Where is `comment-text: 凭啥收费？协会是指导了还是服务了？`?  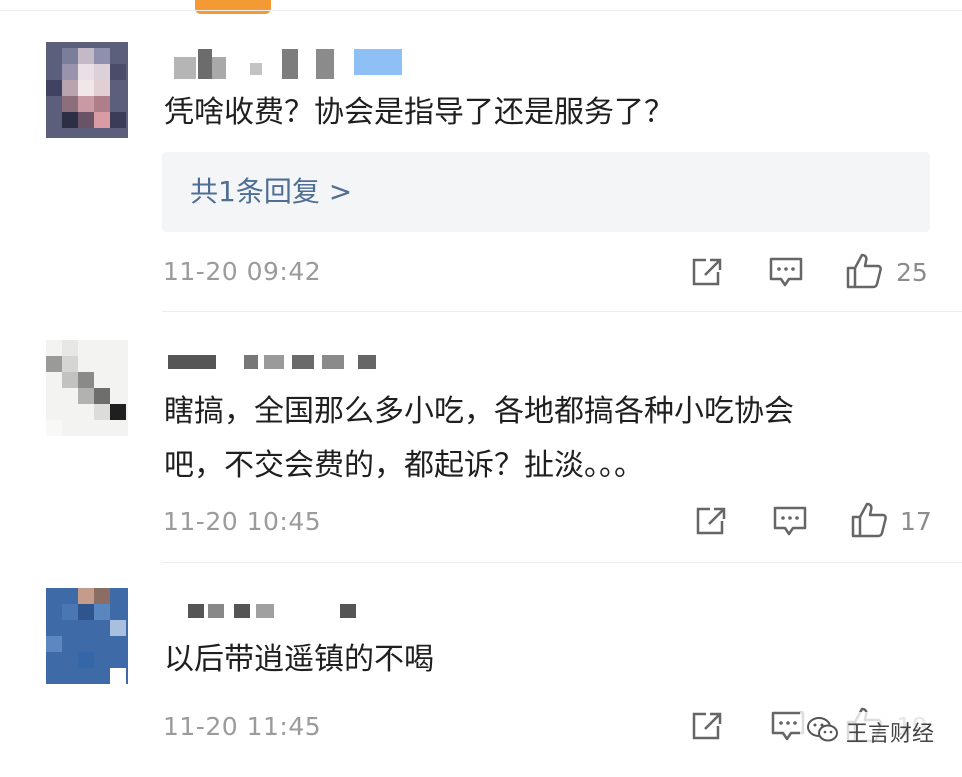
comment-text: 凭啥收费？协会是指导了还是服务了？ is located at coordinates (419, 112).